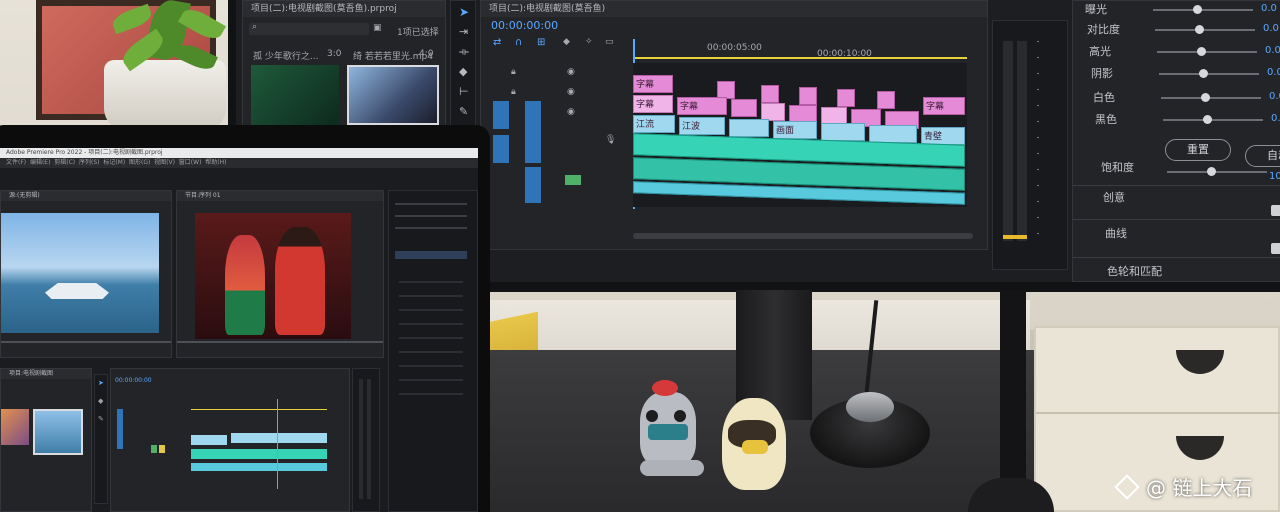 This screenshot has height=512, width=1280. I want to click on track-target-v2, so click(501, 115).